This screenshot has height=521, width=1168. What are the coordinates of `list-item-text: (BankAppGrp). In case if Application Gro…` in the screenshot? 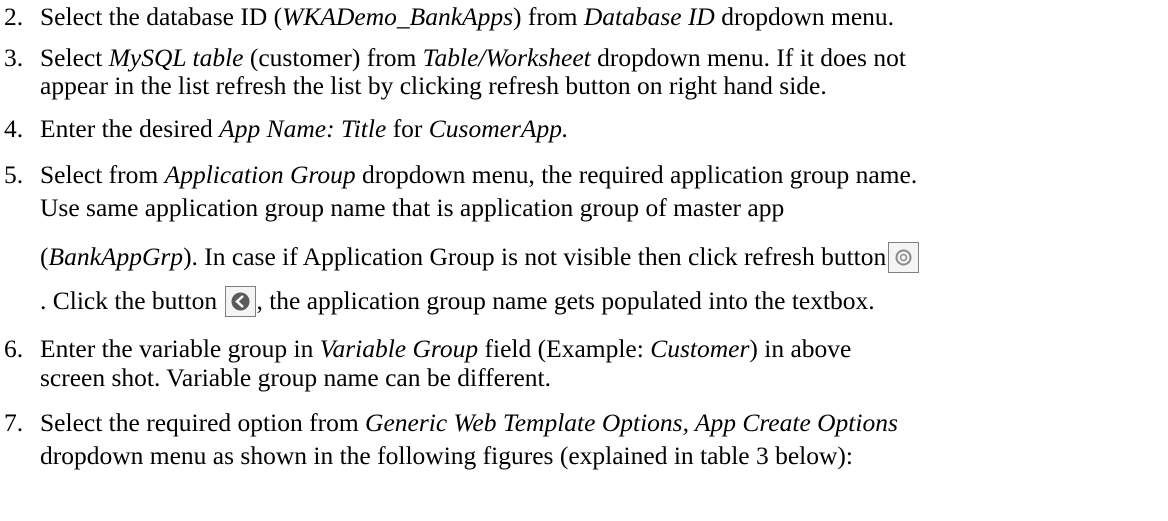 It's located at (480, 257).